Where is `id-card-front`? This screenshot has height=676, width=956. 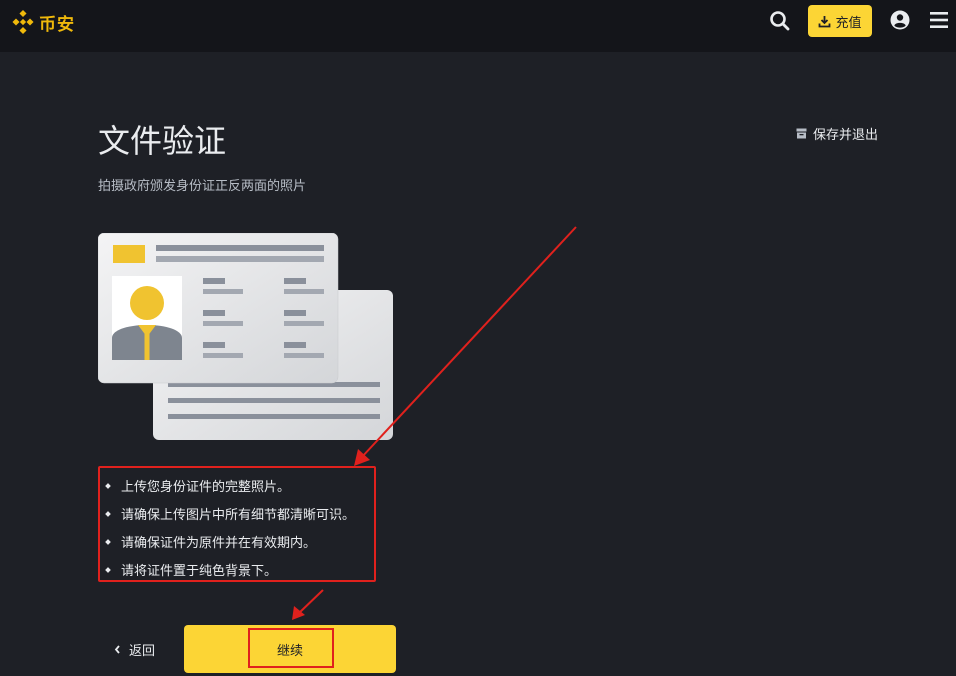 id-card-front is located at coordinates (218, 308).